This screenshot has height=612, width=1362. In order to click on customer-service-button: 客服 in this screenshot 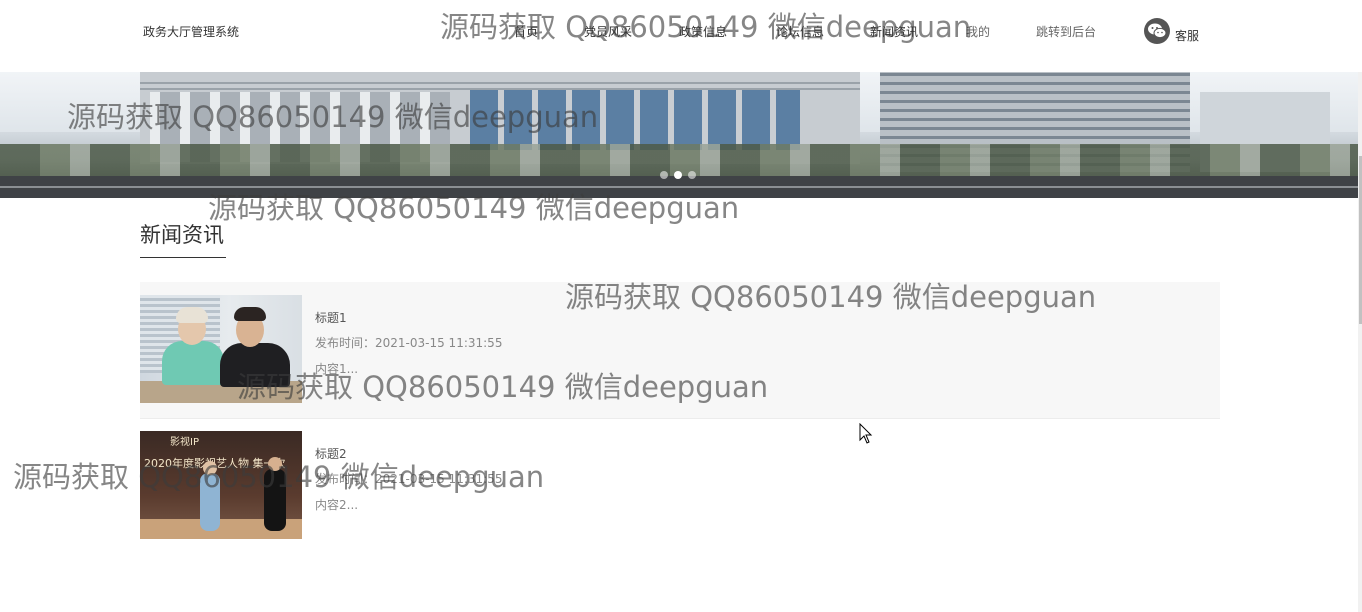, I will do `click(1171, 31)`.